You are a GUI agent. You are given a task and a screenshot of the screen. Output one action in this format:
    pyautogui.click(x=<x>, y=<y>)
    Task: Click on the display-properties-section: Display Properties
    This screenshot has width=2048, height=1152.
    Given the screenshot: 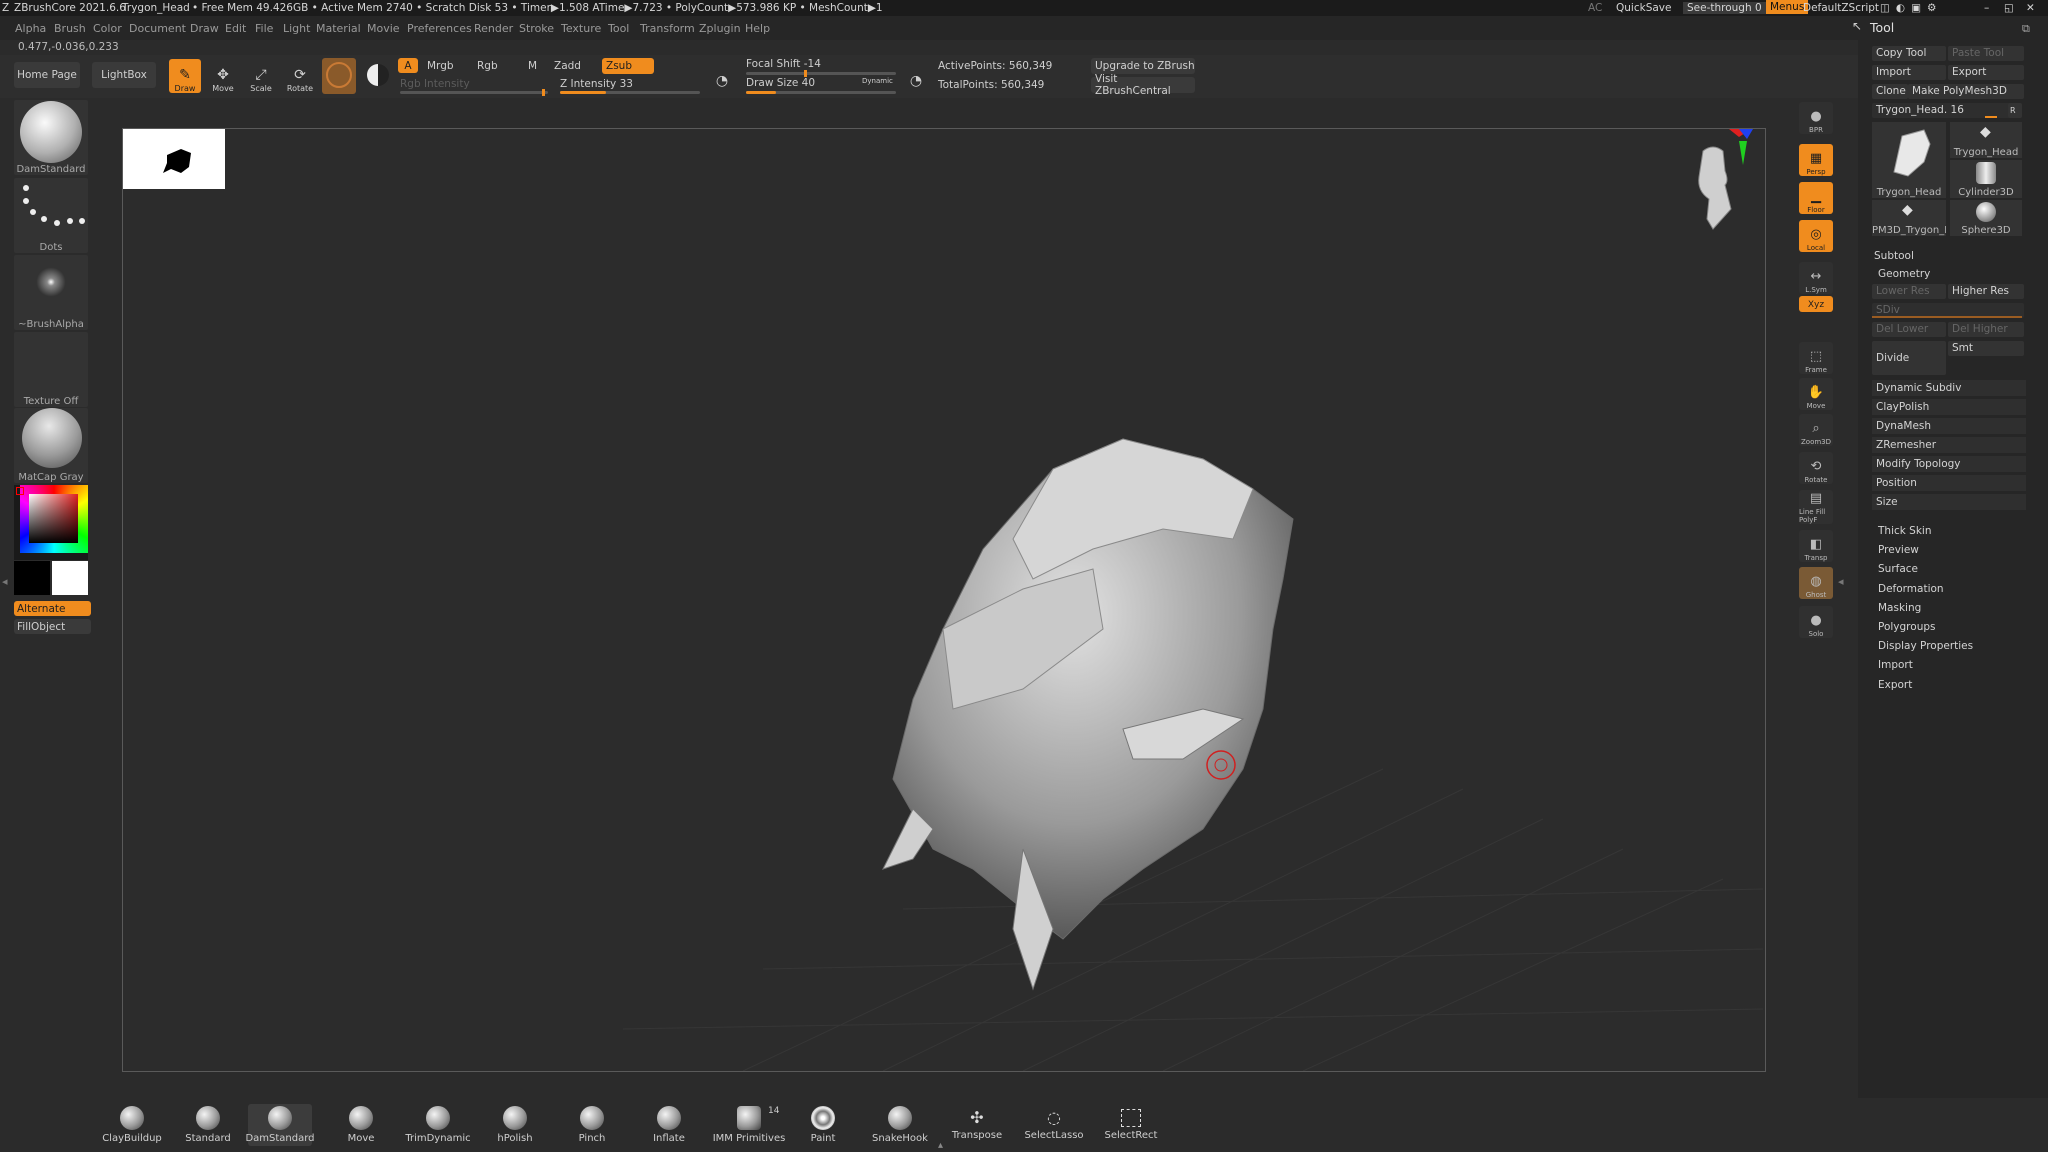 What is the action you would take?
    pyautogui.click(x=1953, y=646)
    